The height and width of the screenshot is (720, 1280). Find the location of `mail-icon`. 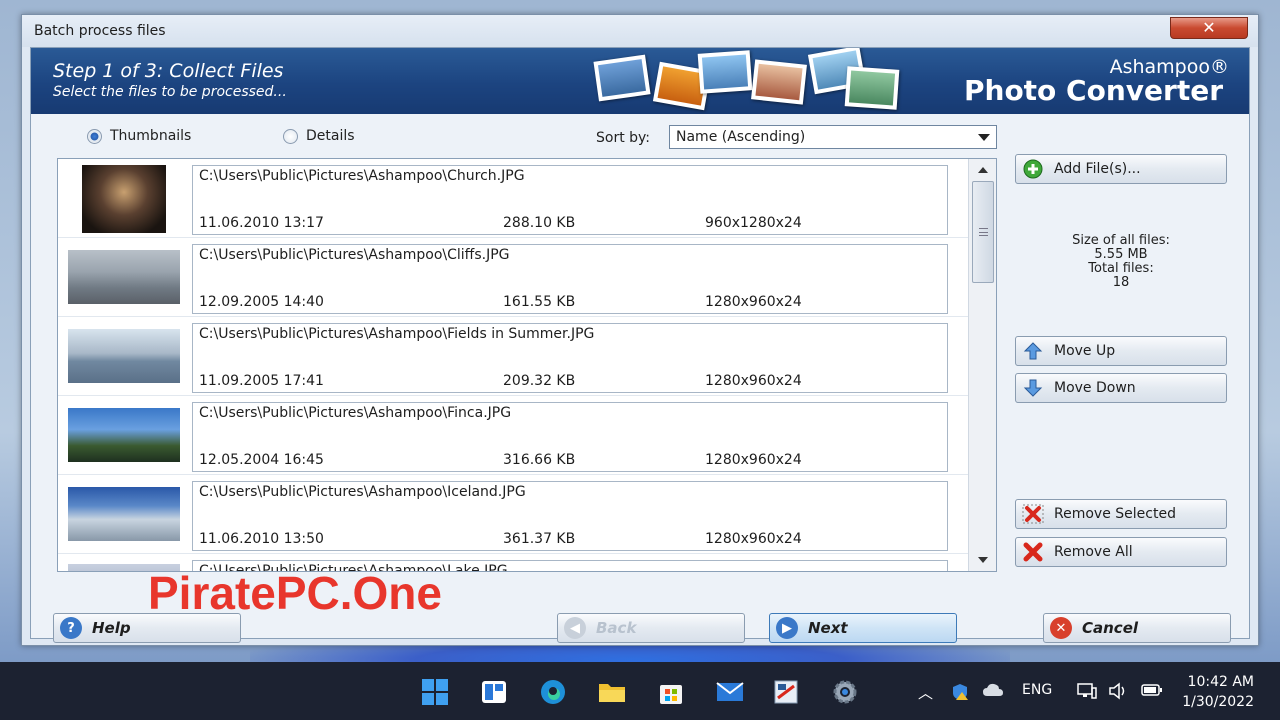

mail-icon is located at coordinates (730, 692).